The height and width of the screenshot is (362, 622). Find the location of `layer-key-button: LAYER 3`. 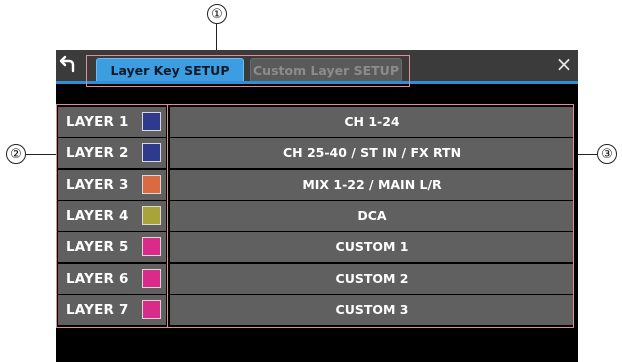

layer-key-button: LAYER 3 is located at coordinates (112, 184).